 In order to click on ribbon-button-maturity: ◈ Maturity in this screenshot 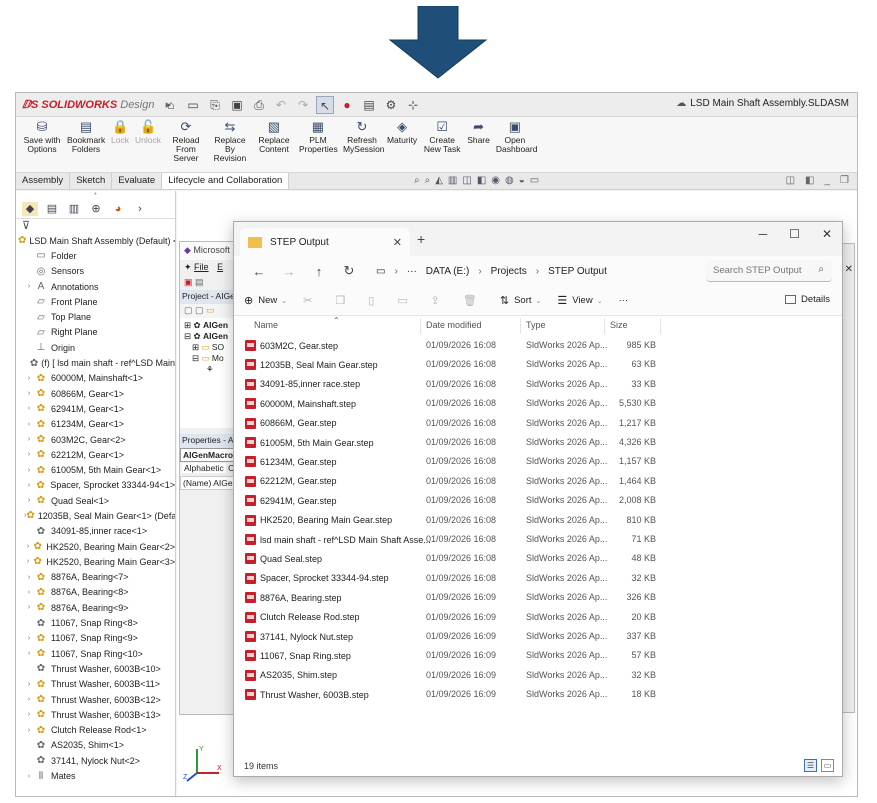, I will do `click(402, 144)`.